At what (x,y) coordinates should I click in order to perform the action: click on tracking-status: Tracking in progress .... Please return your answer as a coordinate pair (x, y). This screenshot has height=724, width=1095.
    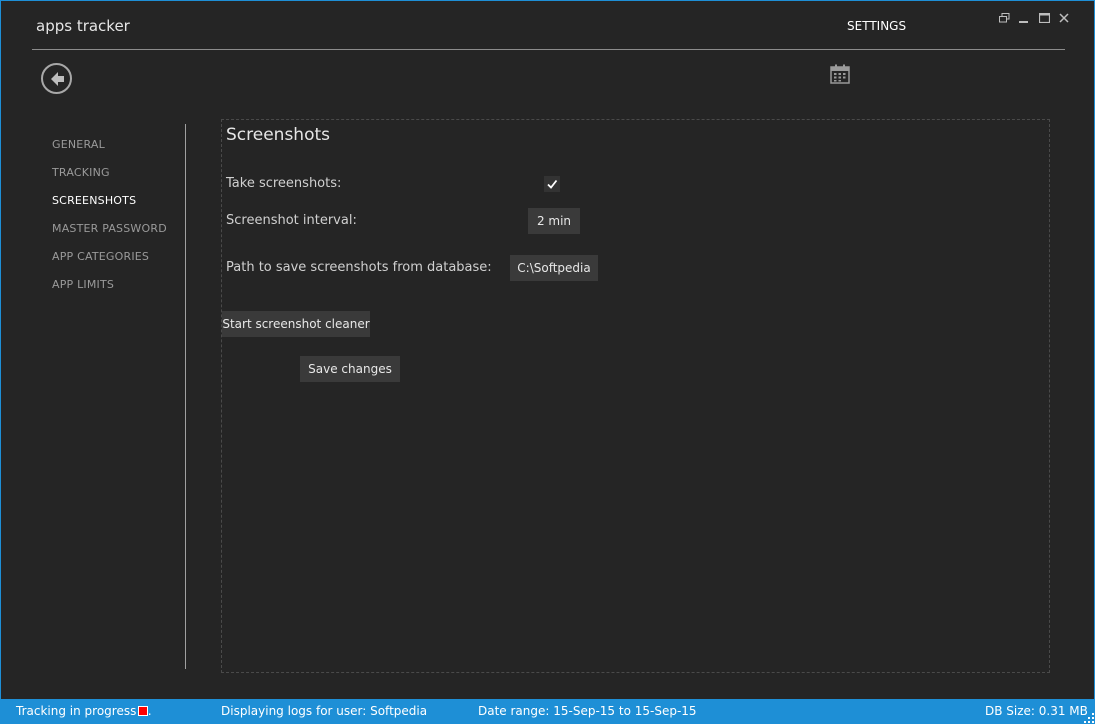
    Looking at the image, I should click on (84, 711).